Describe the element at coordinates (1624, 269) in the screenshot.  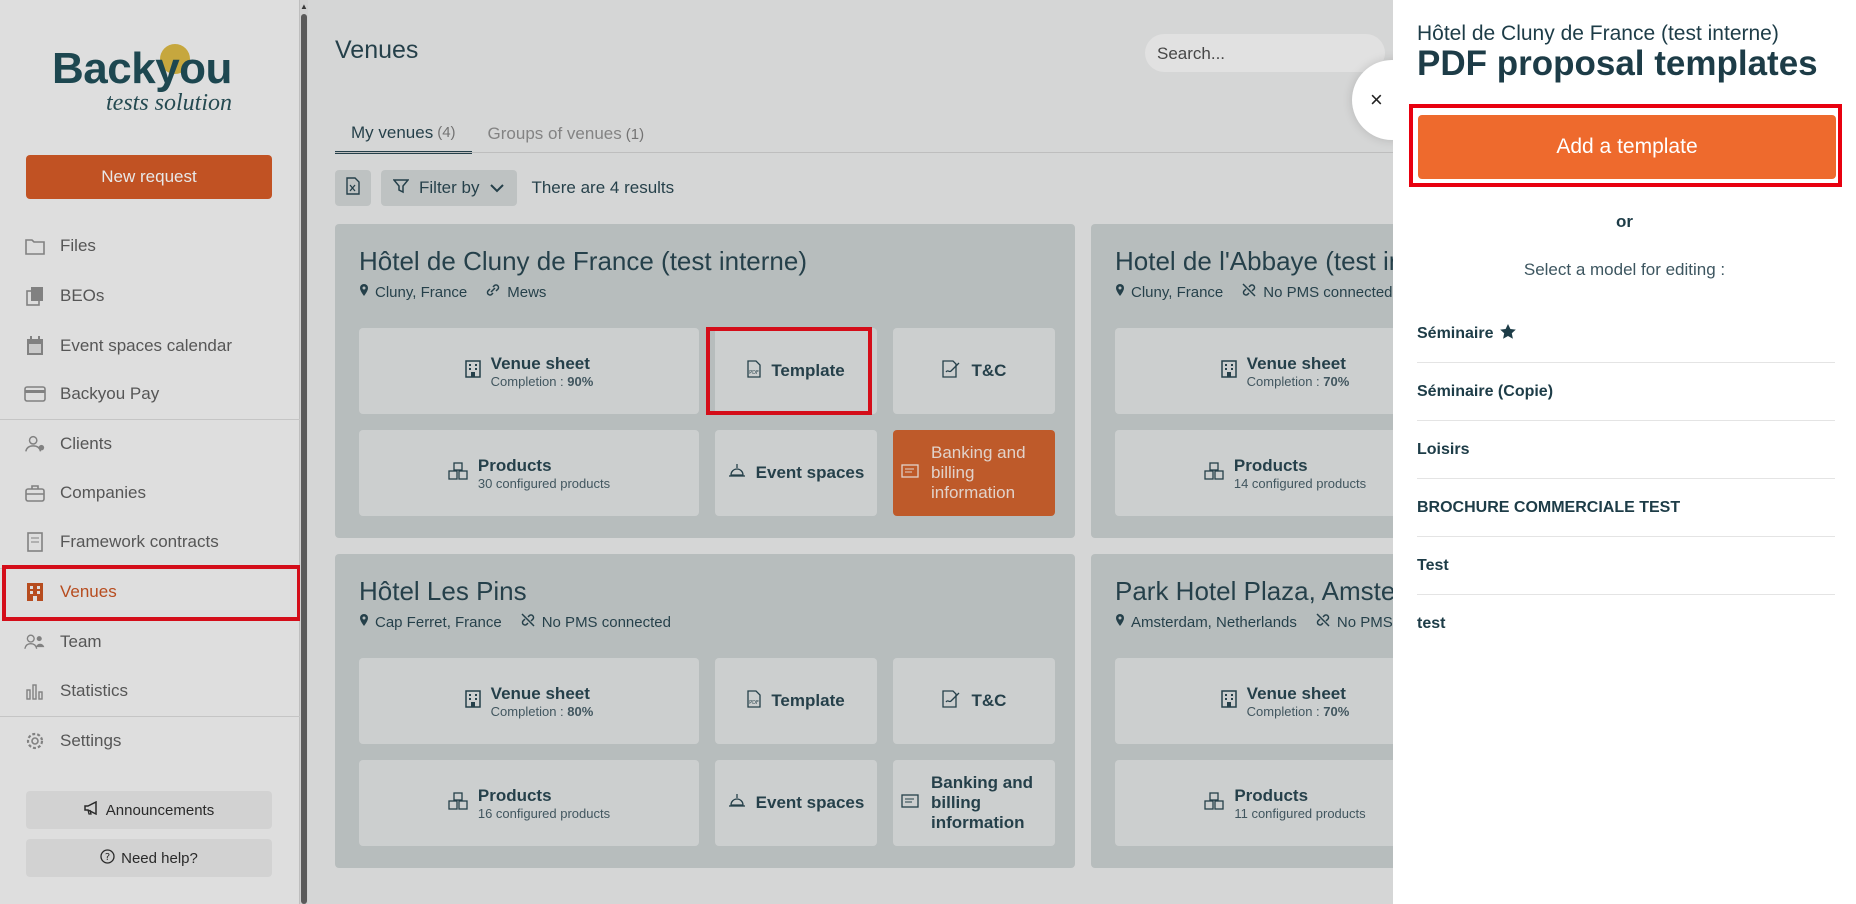
I see `select-model-label: Select a model for editing :` at that location.